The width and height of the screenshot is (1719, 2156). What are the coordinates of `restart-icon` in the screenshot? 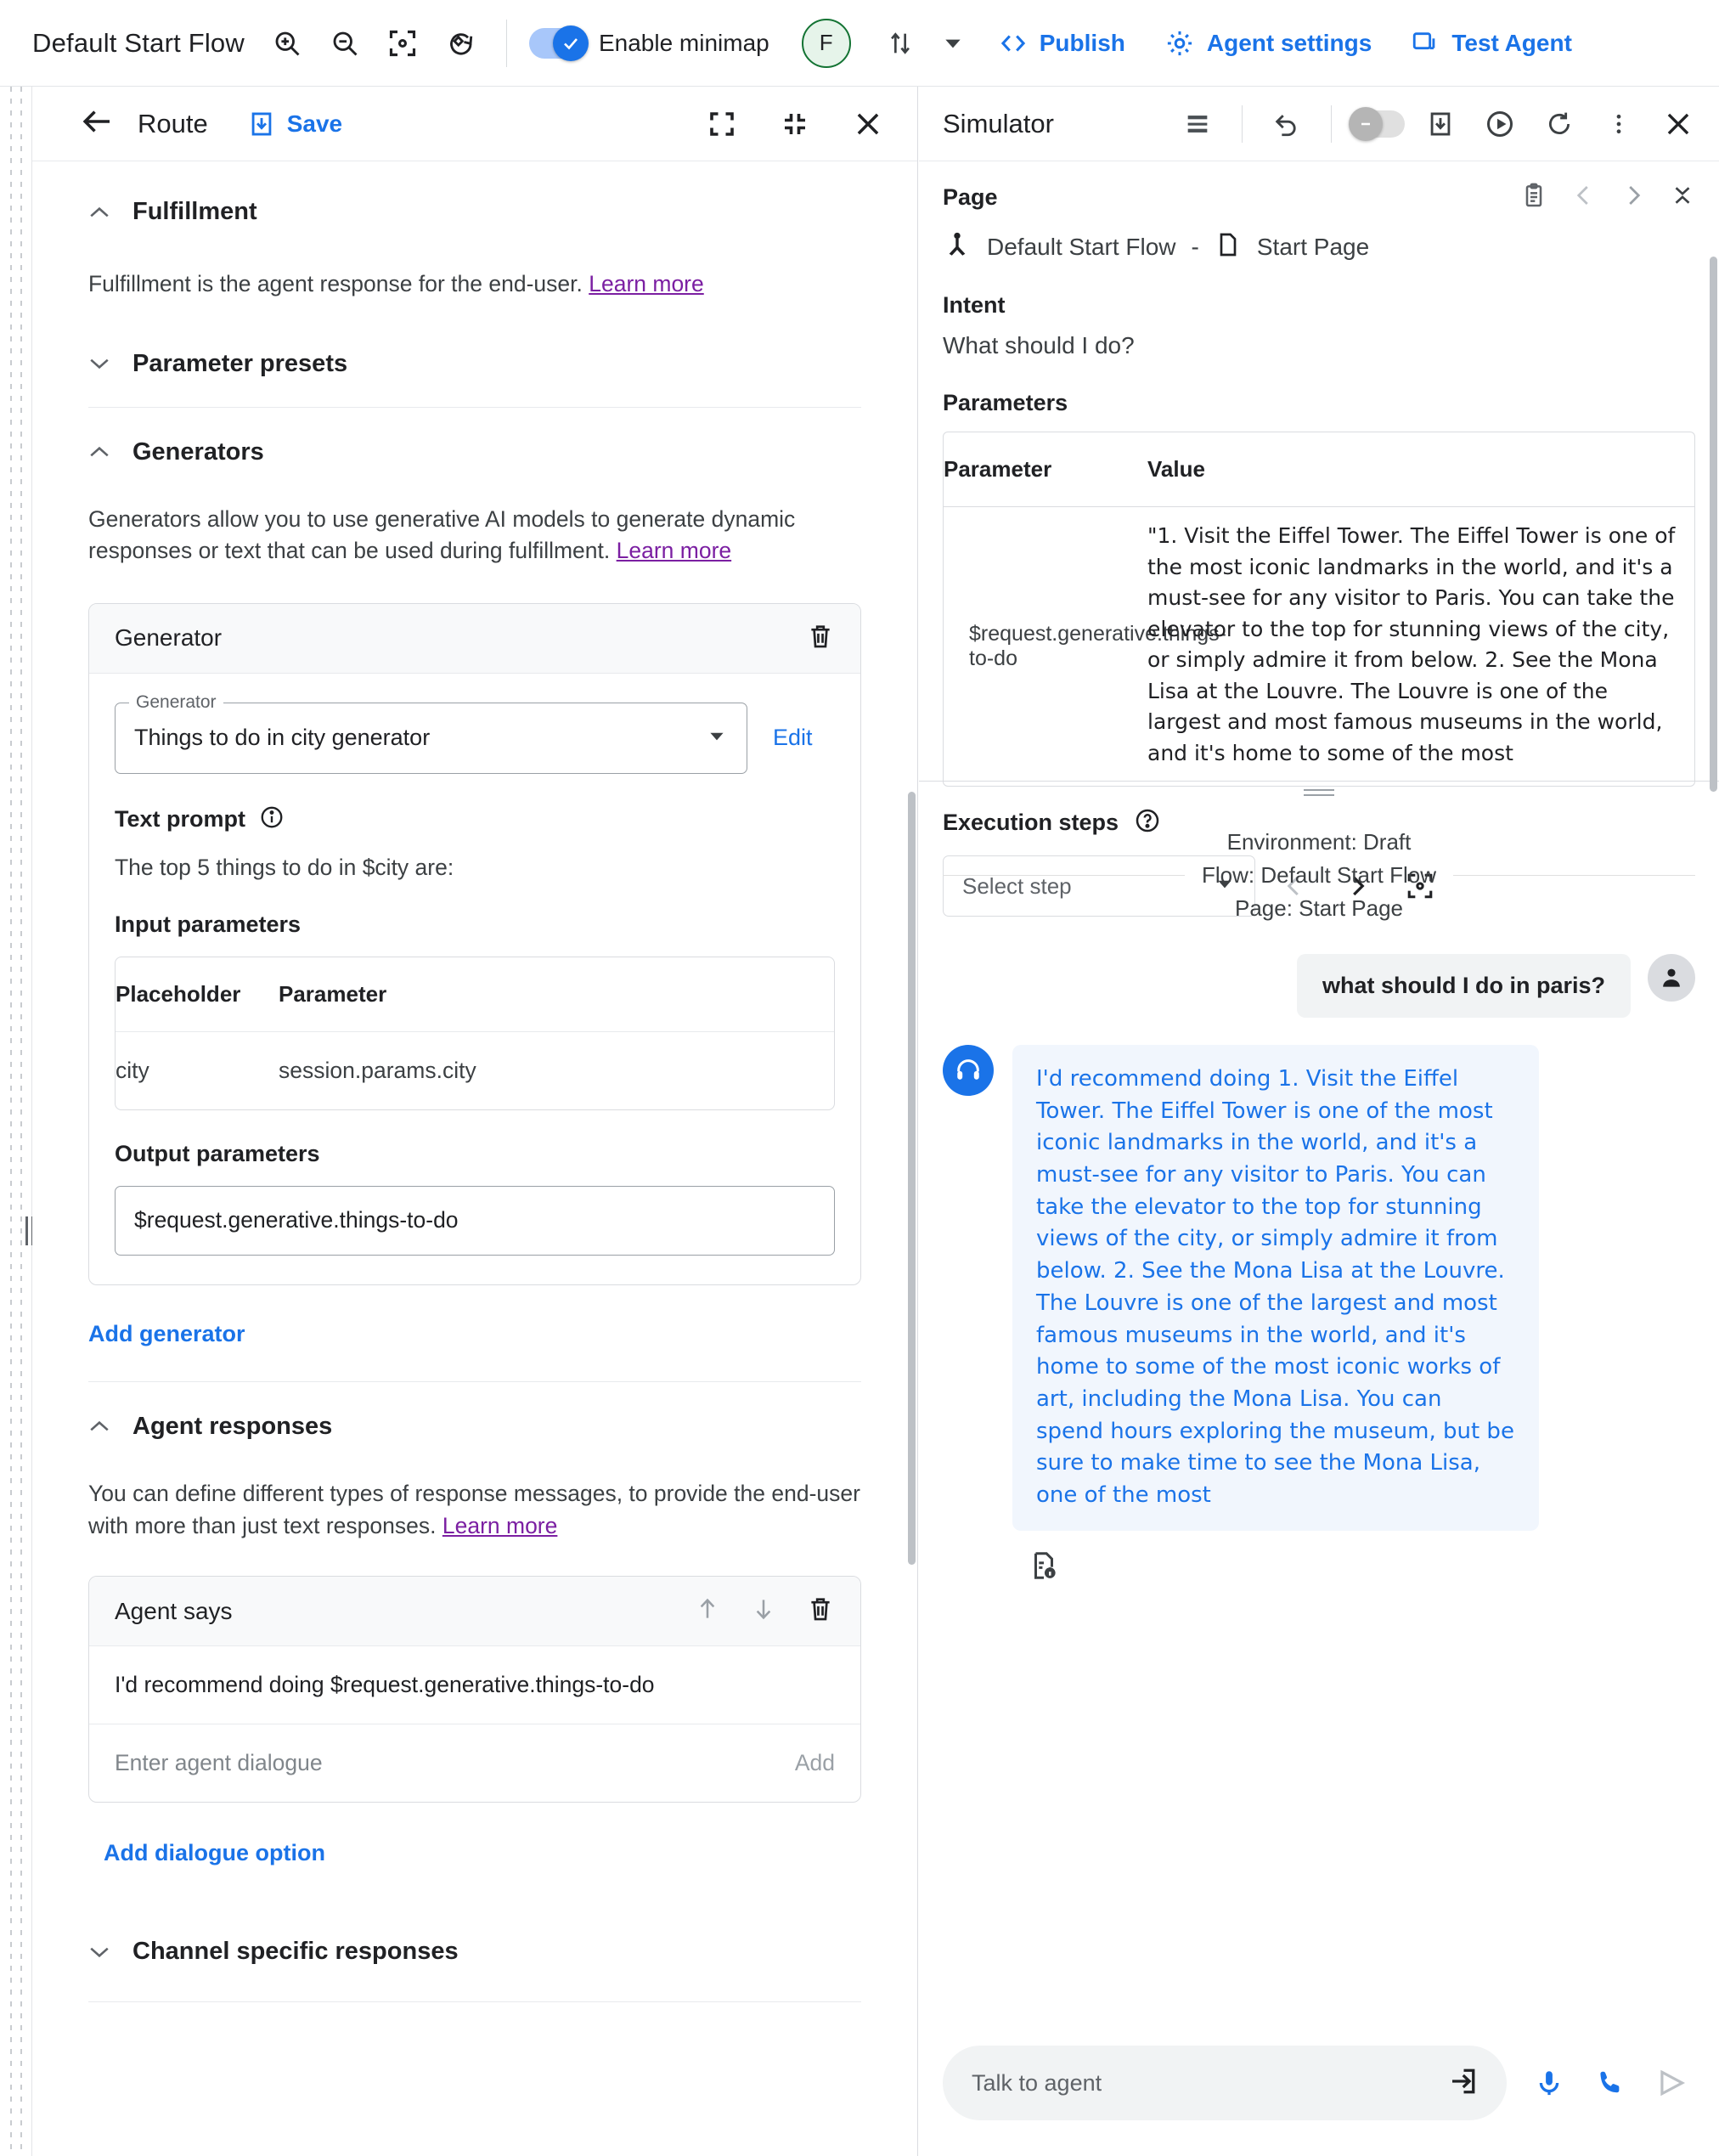 It's located at (1559, 124).